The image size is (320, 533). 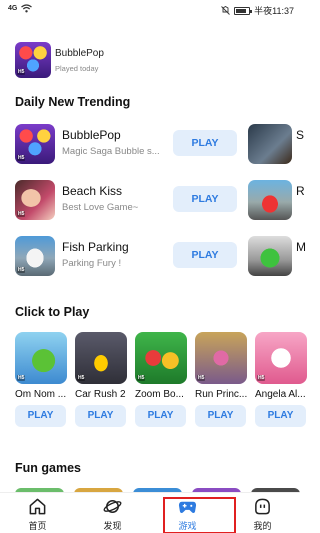 What do you see at coordinates (112, 506) in the screenshot?
I see `planet-icon` at bounding box center [112, 506].